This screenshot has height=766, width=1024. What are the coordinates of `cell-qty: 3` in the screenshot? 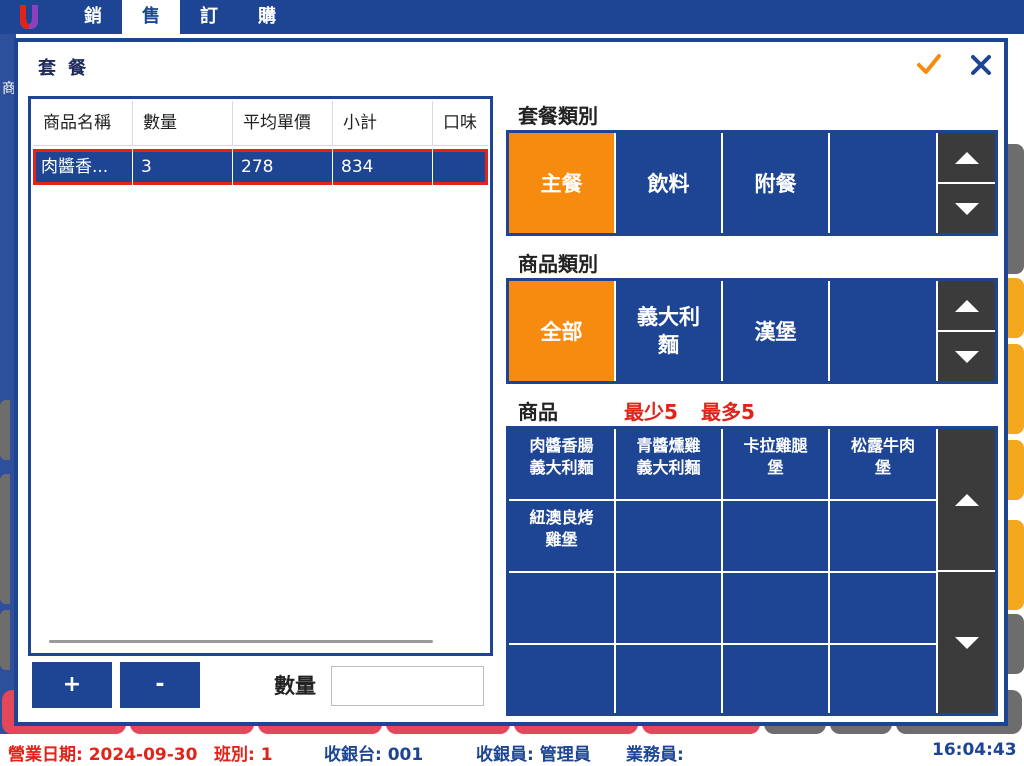 It's located at (183, 167).